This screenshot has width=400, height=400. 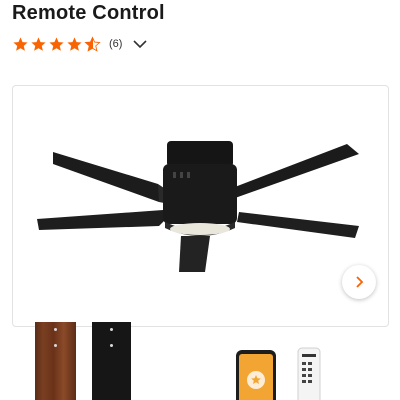 I want to click on chevron-right-icon, so click(x=360, y=282).